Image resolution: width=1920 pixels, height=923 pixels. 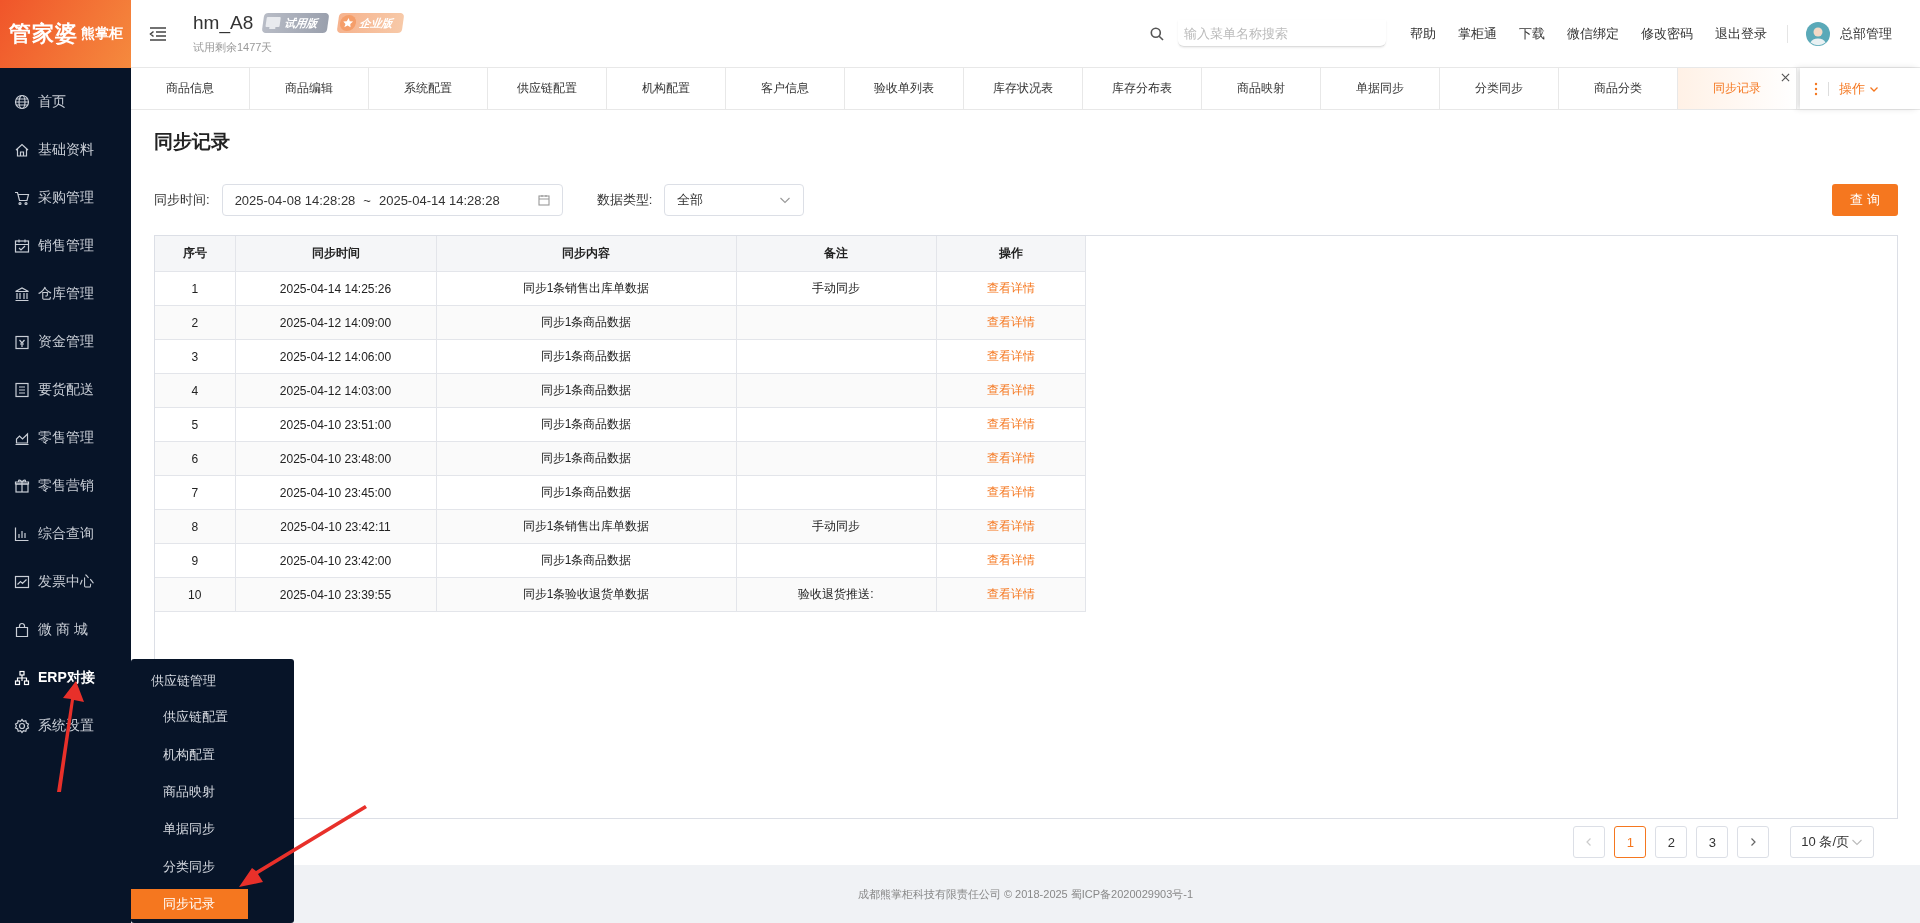 I want to click on sidebar-menu-item: 采购管理, so click(x=65, y=198).